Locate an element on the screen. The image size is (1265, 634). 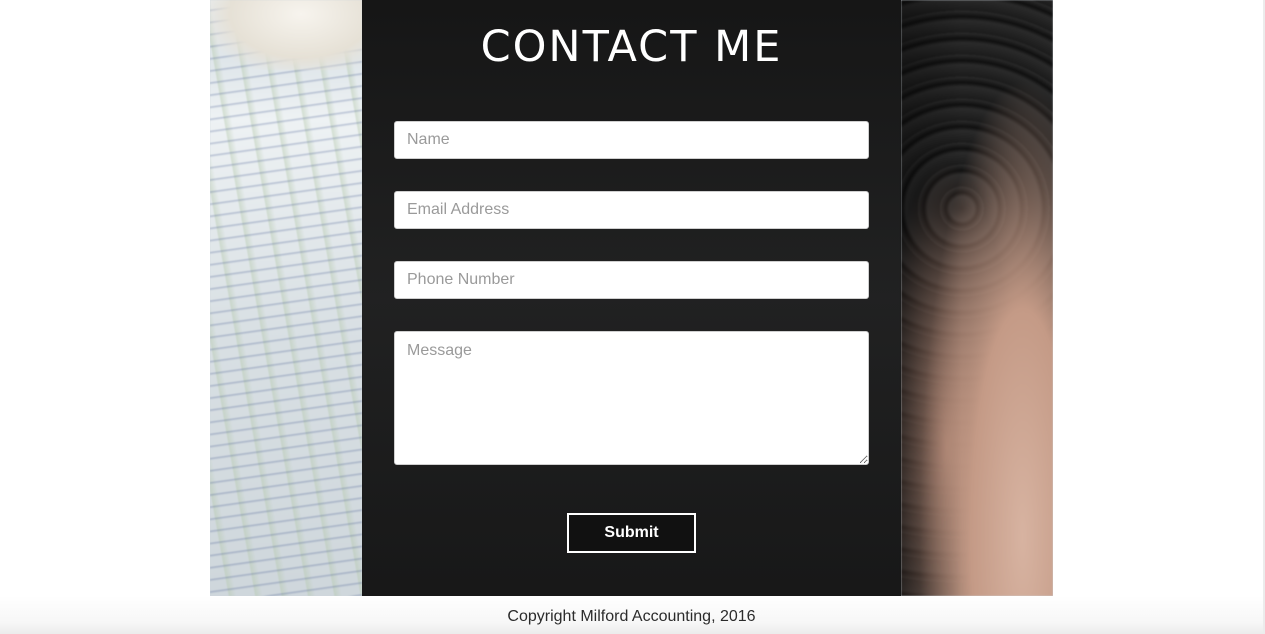
copyright-text: Copyright Milford Accounting, 2016 is located at coordinates (631, 616).